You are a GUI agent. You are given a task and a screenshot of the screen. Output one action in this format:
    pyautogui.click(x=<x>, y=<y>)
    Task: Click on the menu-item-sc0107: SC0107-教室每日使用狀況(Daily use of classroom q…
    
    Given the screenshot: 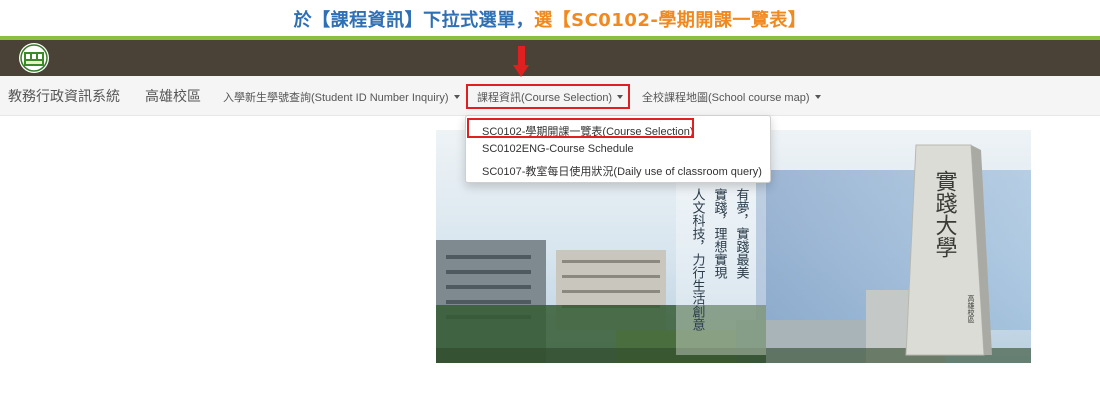 What is the action you would take?
    pyautogui.click(x=622, y=171)
    